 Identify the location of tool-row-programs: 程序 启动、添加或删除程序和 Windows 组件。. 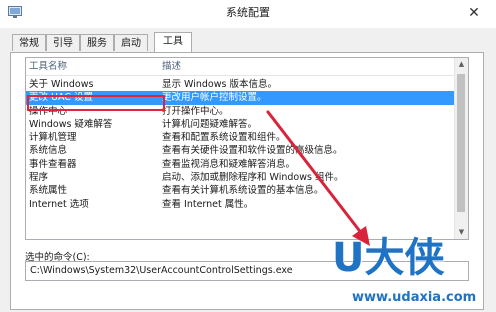
(241, 177).